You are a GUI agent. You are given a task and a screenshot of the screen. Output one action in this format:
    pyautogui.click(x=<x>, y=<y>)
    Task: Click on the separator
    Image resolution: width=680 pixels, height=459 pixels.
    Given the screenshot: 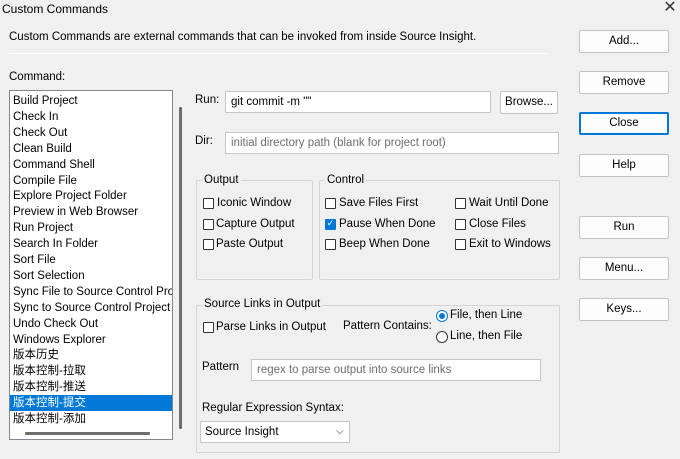 What is the action you would take?
    pyautogui.click(x=278, y=53)
    